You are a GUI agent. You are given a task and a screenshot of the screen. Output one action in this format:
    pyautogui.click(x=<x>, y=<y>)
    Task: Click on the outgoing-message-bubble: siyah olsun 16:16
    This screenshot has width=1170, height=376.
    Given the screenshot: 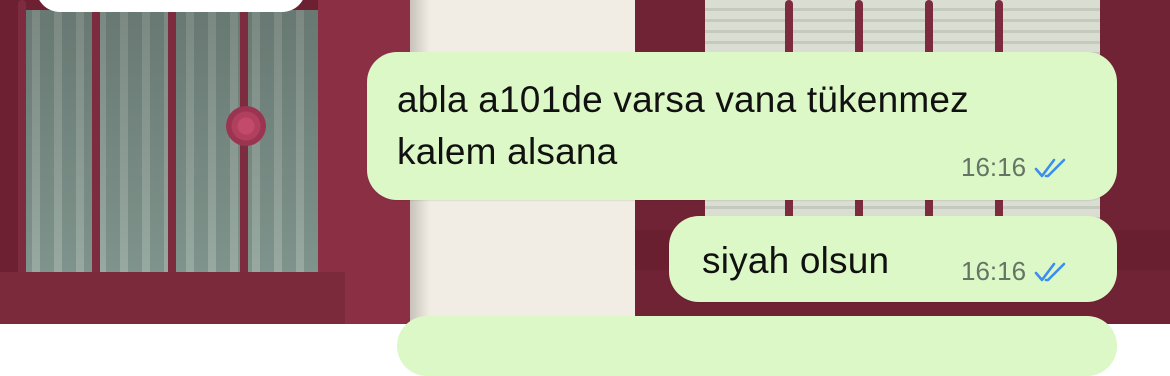 What is the action you would take?
    pyautogui.click(x=893, y=259)
    